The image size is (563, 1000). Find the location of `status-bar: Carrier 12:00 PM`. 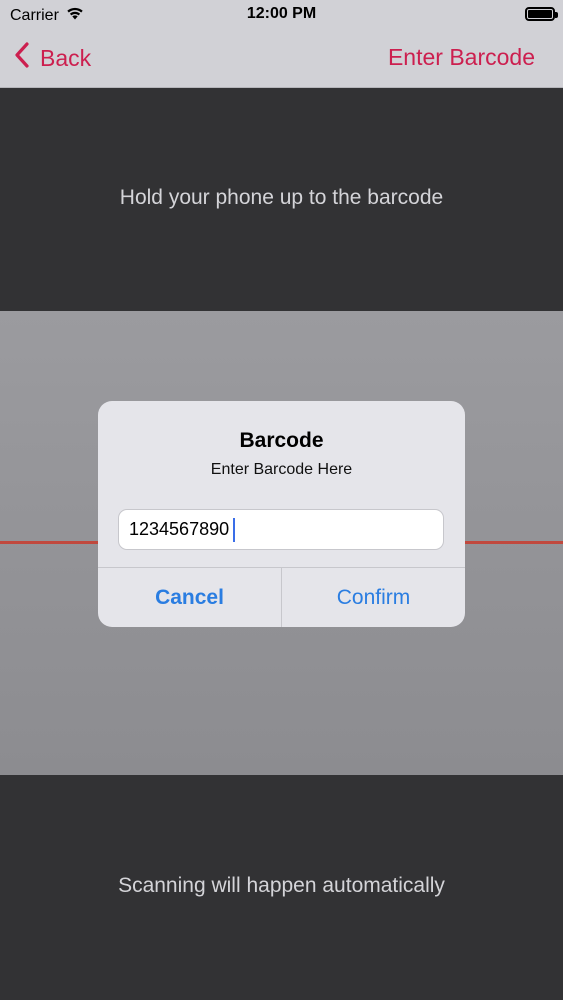

status-bar: Carrier 12:00 PM is located at coordinates (281, 15).